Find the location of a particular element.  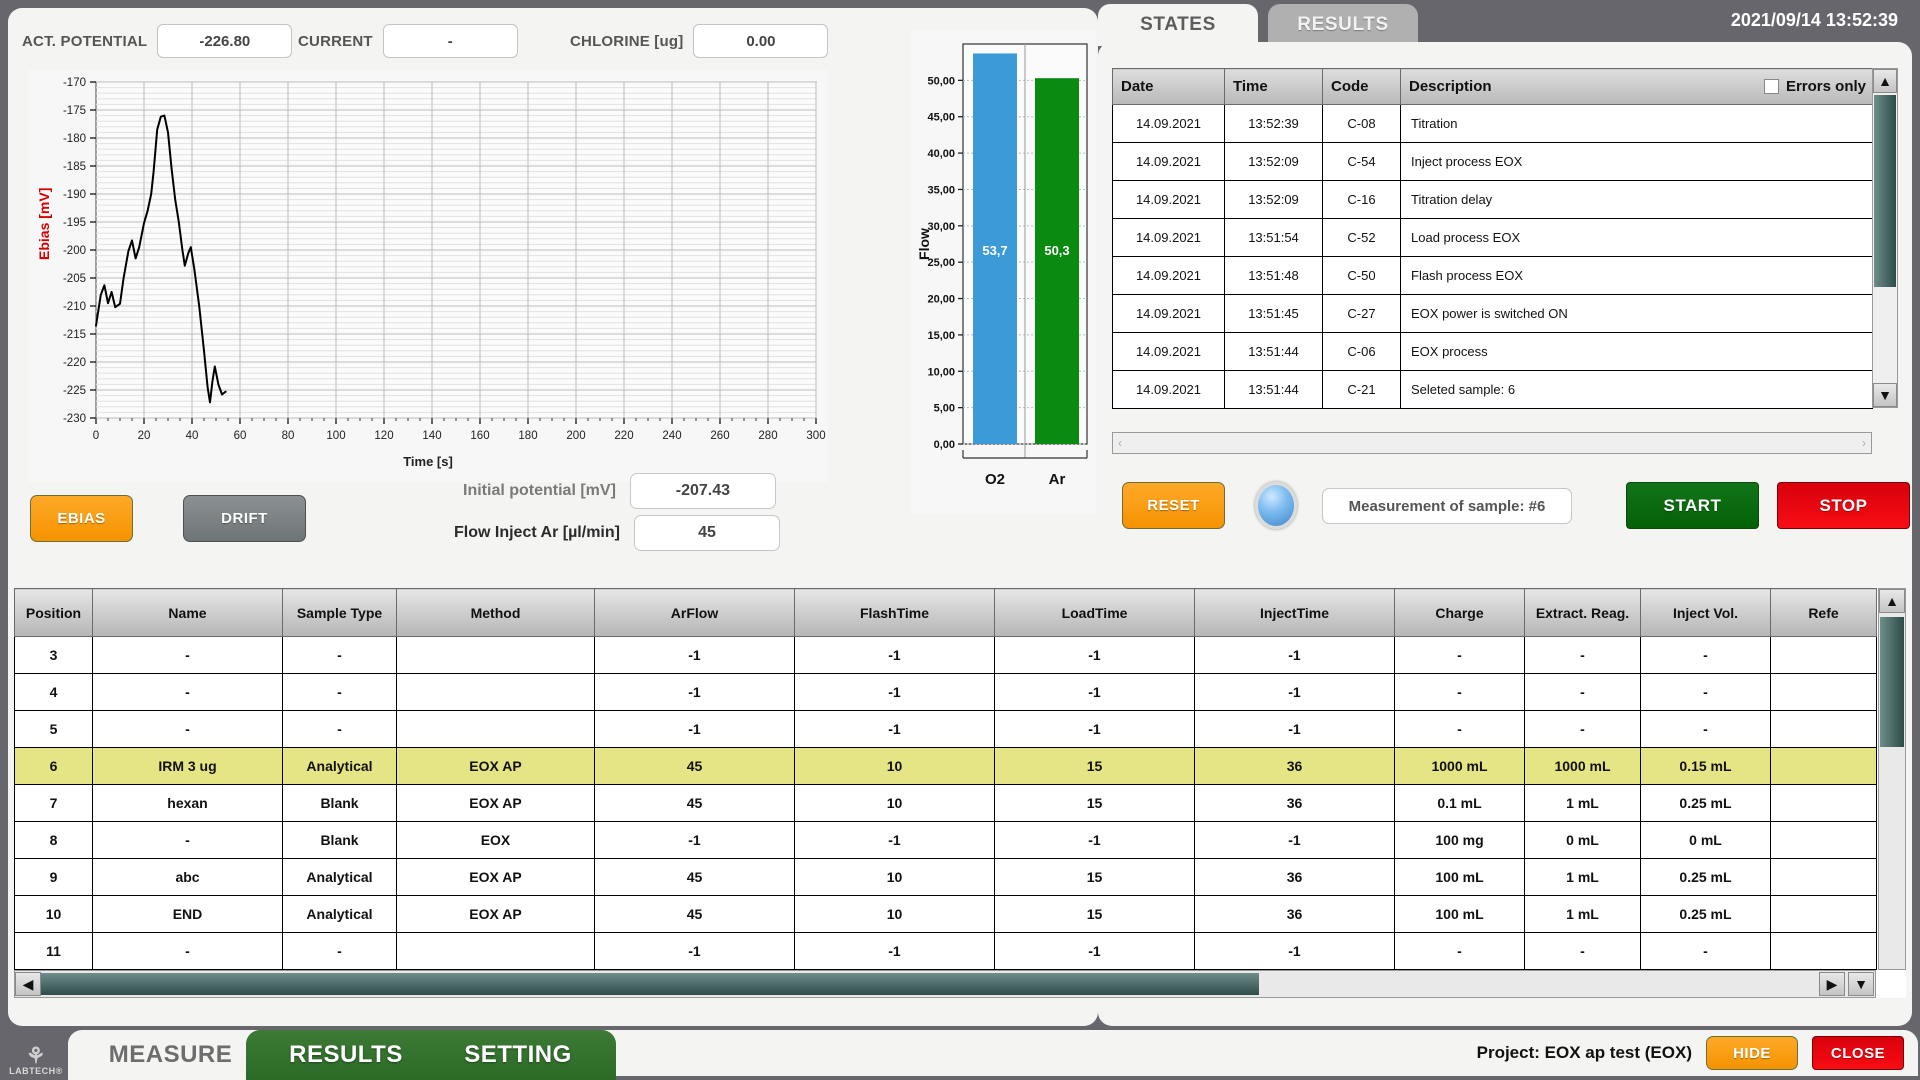

table-row: 4- - -1 -1 -1 -1- - - is located at coordinates (945, 692).